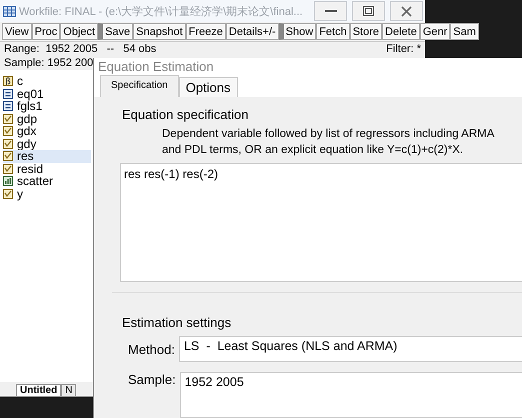  I want to click on toolbar-button: Snapshot, so click(159, 31).